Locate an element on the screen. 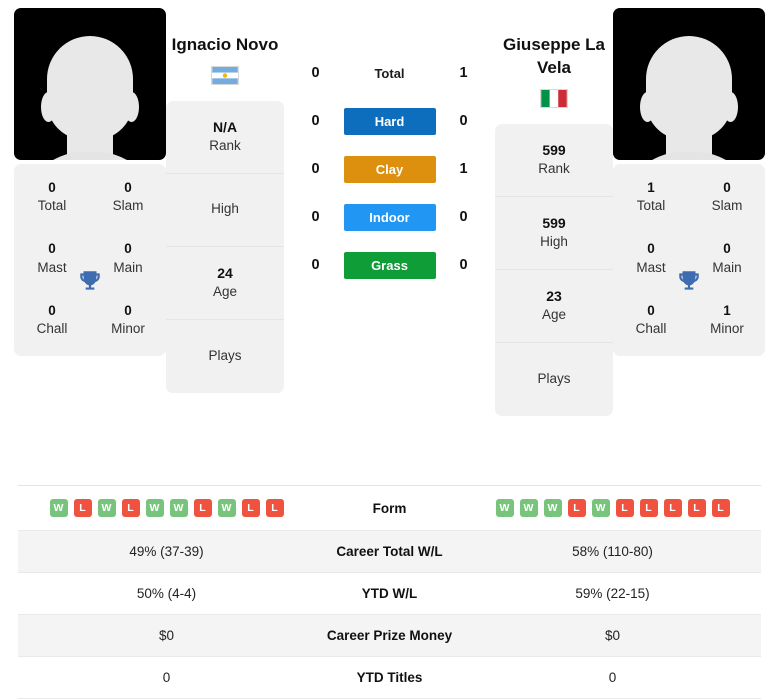 This screenshot has height=699, width=779. surface-chip-indoor: Indoor is located at coordinates (389, 217).